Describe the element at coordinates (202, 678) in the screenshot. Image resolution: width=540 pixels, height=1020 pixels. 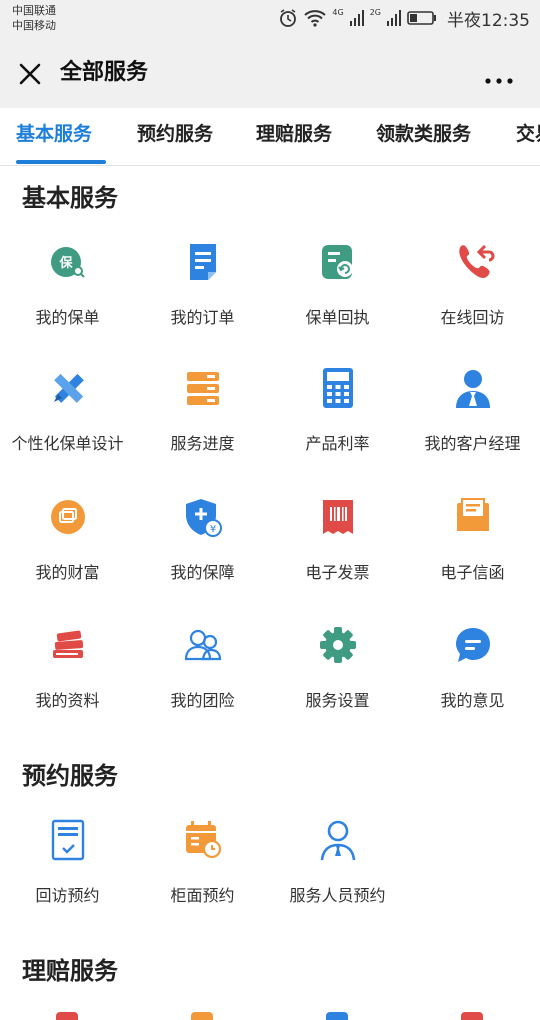
I see `service-group-insurance: 我的团险` at that location.